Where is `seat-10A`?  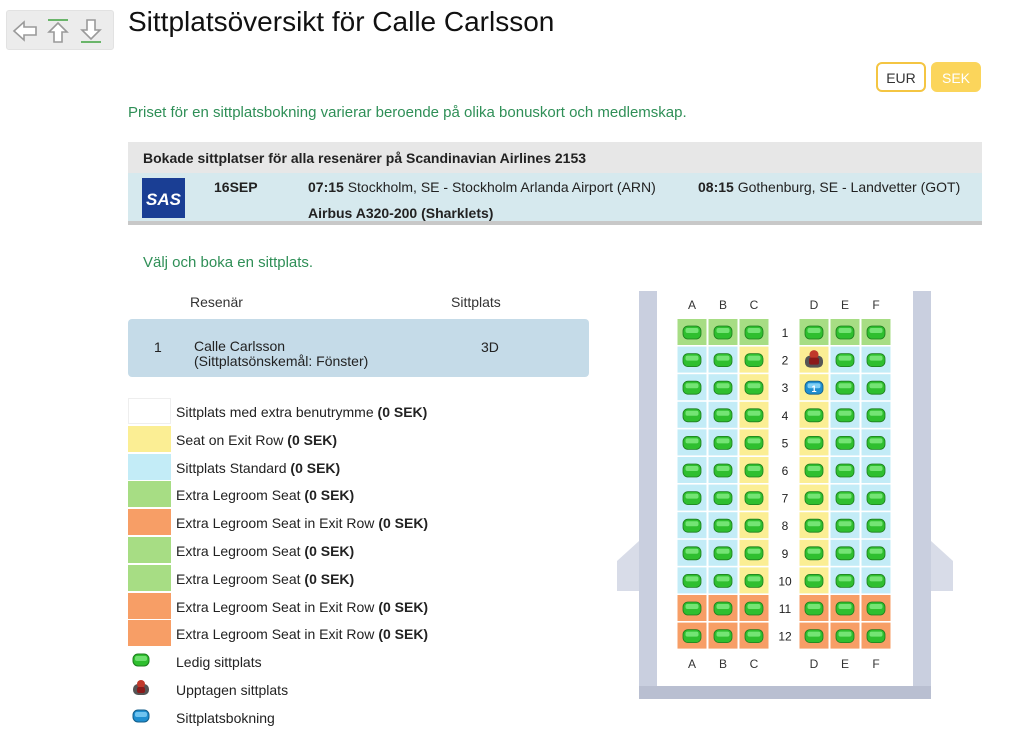
seat-10A is located at coordinates (692, 580).